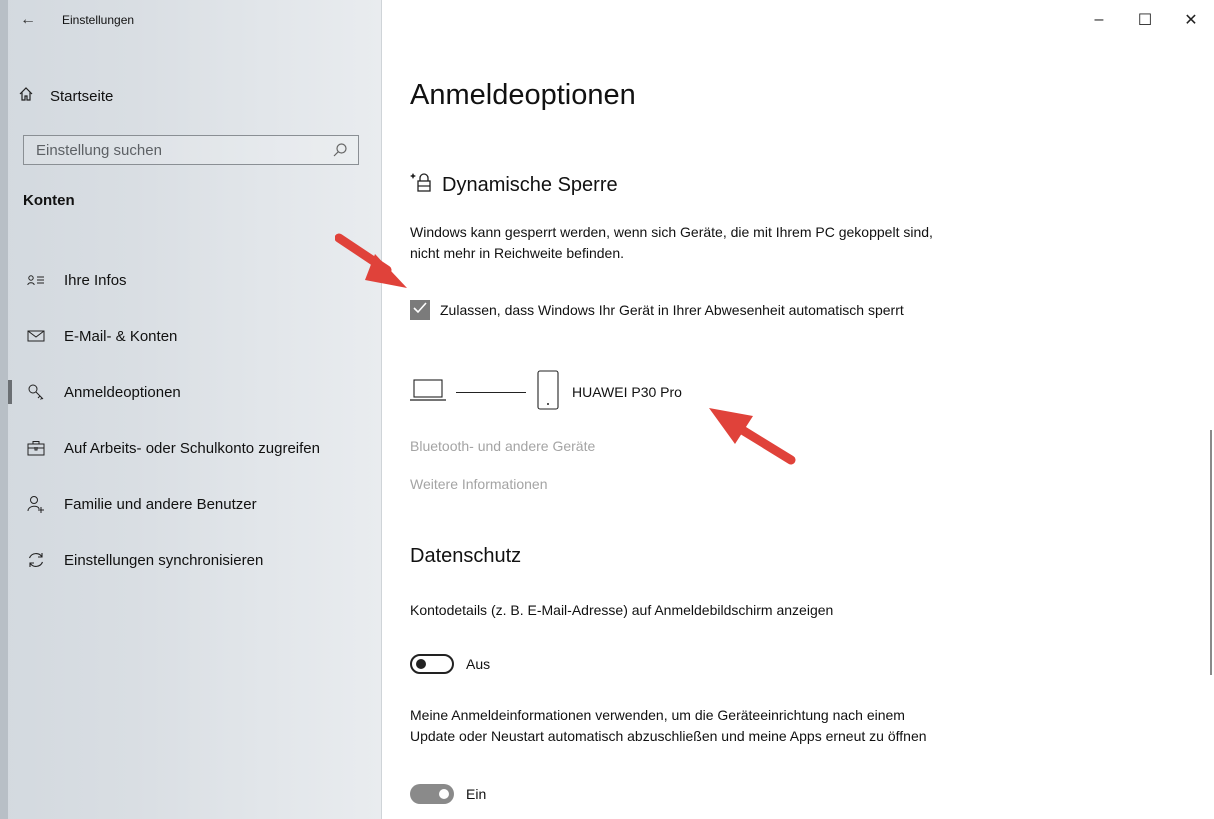 The width and height of the screenshot is (1214, 819). I want to click on annotation-arrow-checkbox, so click(371, 260).